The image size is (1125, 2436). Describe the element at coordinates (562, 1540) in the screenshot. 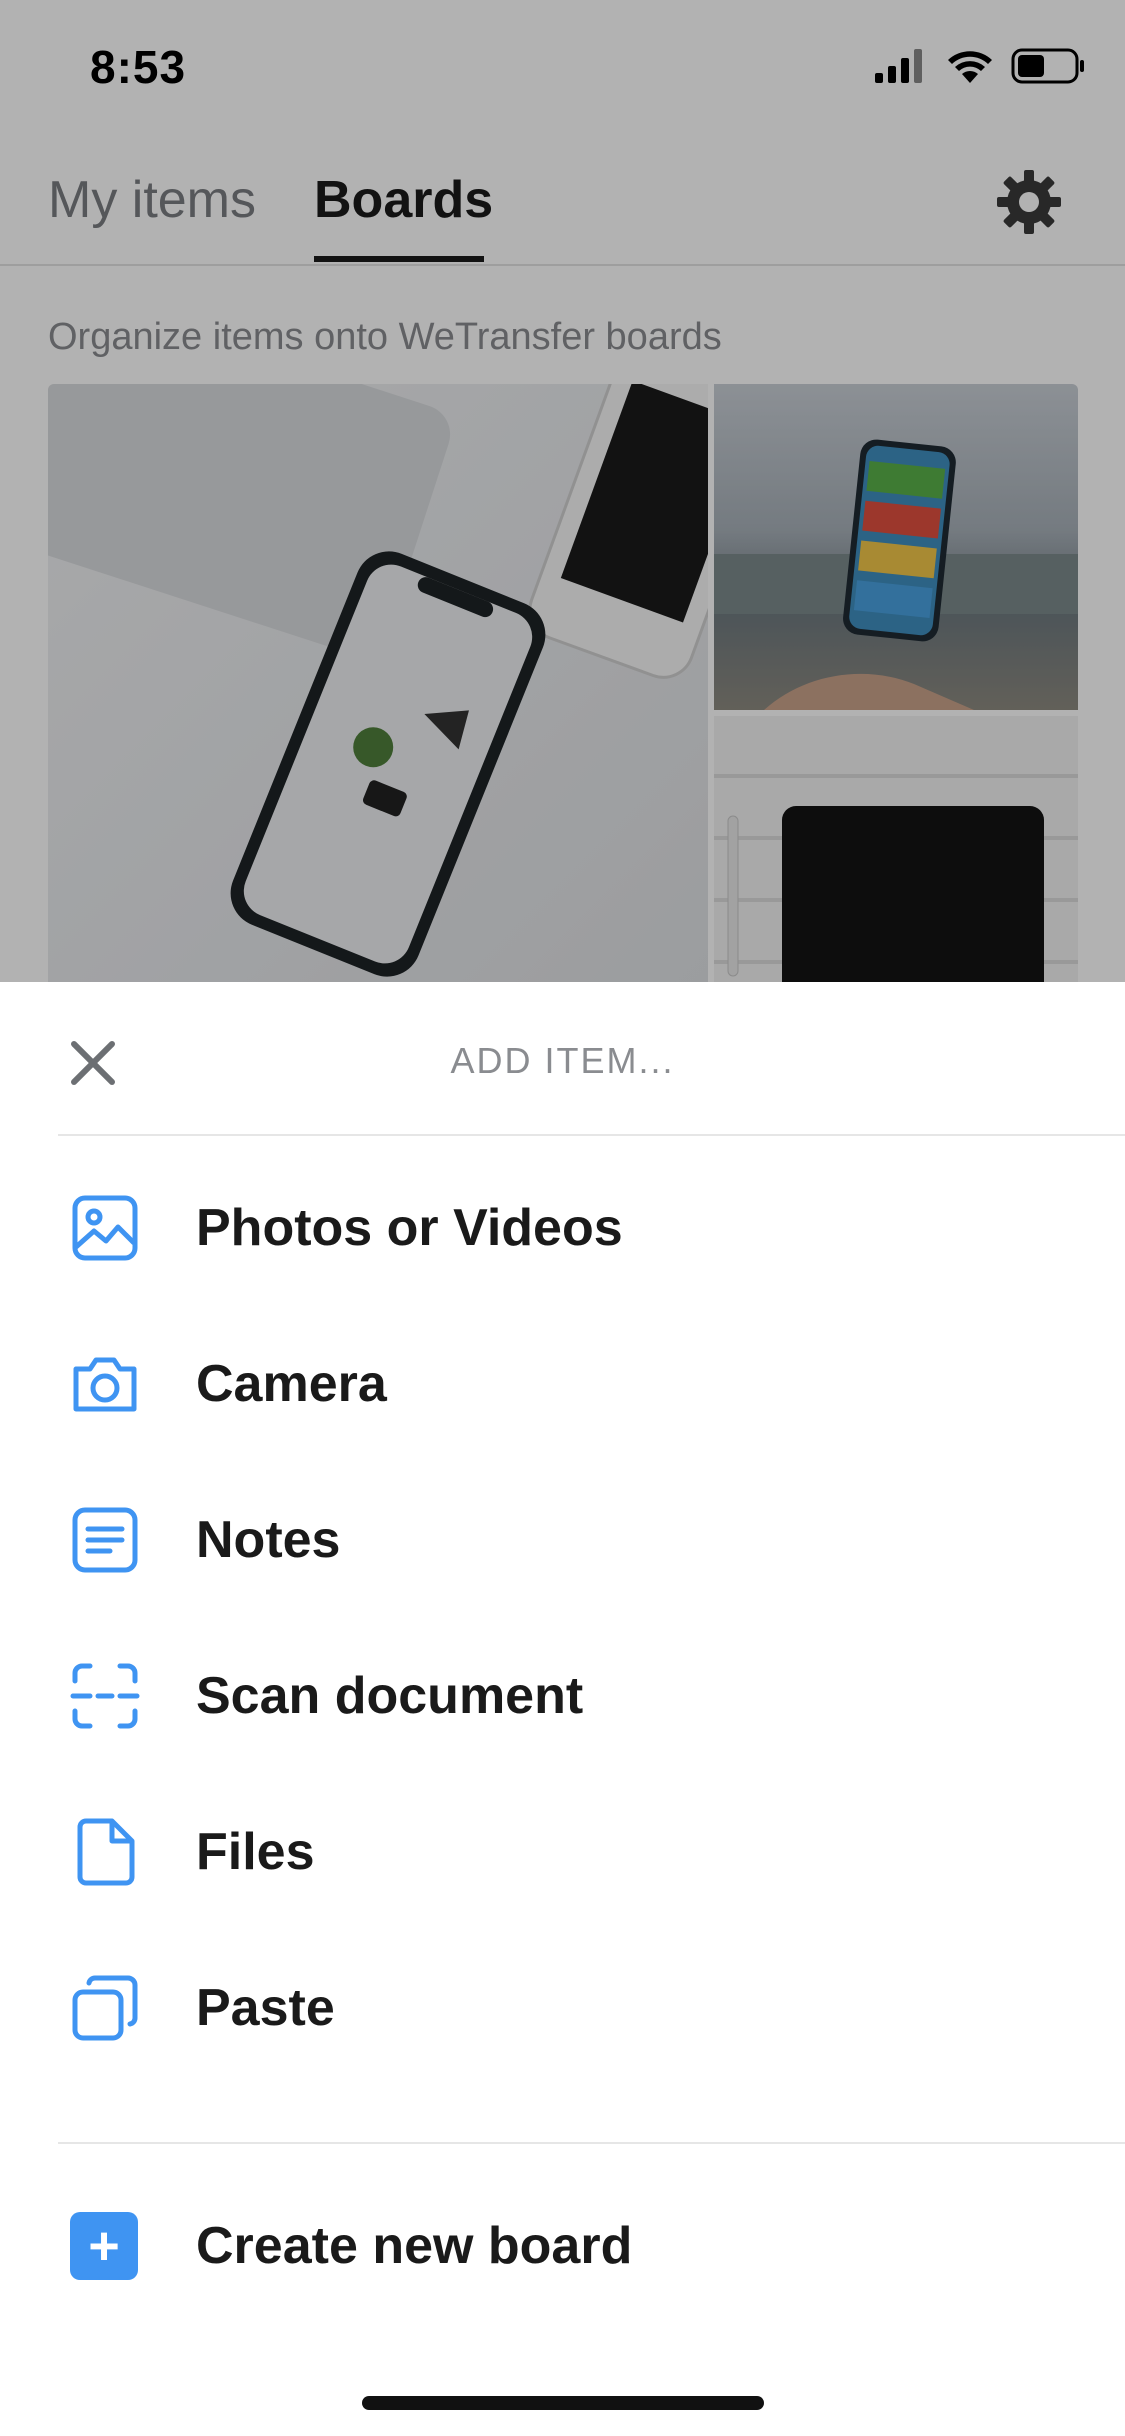

I see `menu-item-notes: Notes` at that location.